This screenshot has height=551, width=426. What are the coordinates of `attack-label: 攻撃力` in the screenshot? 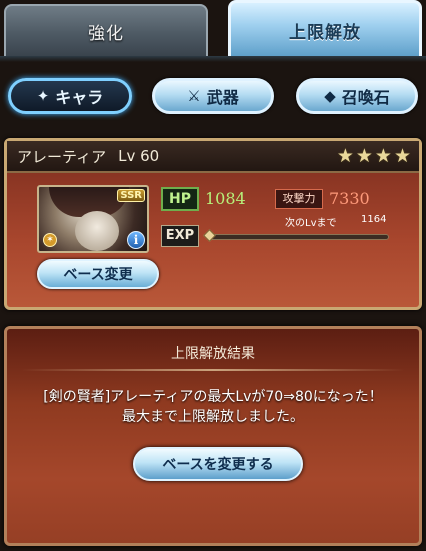 It's located at (299, 199).